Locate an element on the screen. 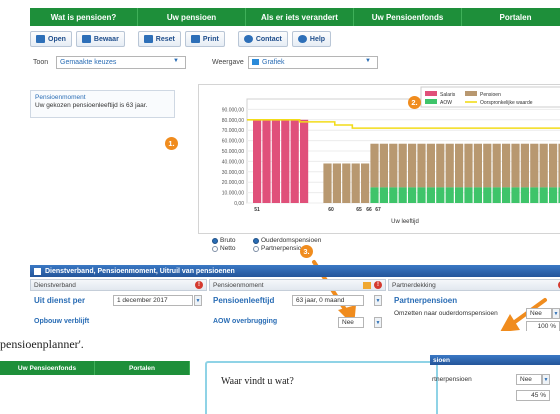 The width and height of the screenshot is (560, 414). open-button: Open is located at coordinates (51, 39).